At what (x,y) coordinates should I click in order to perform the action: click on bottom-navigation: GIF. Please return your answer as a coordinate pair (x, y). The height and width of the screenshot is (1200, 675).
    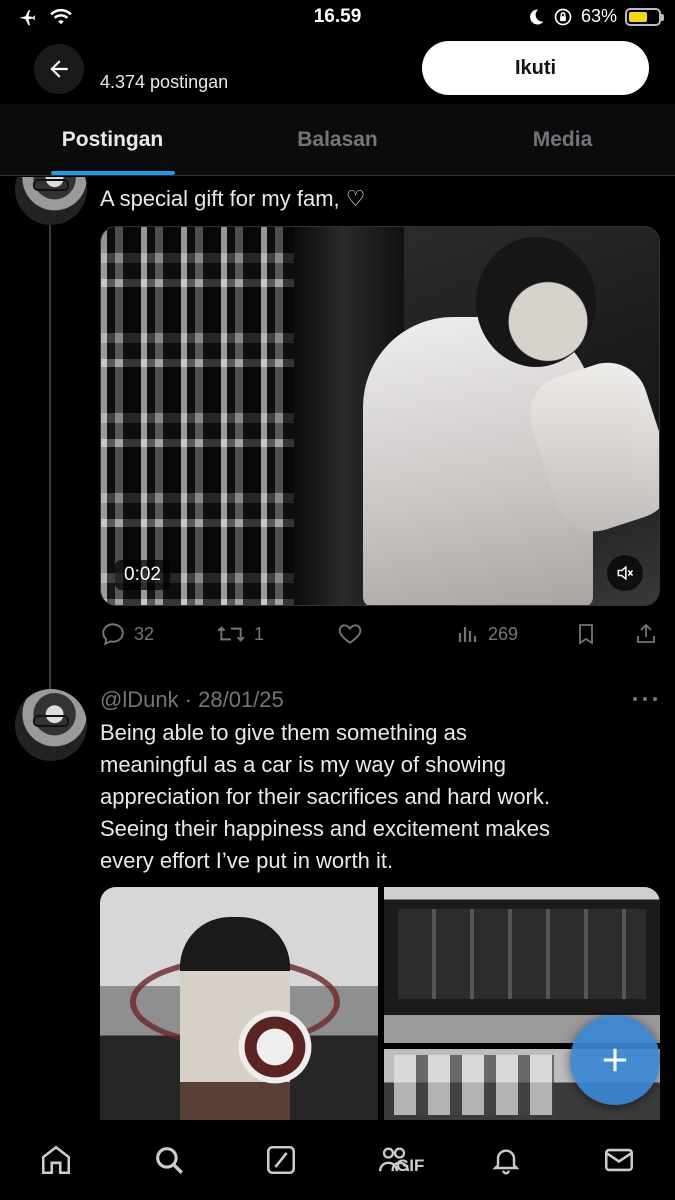
    Looking at the image, I should click on (337, 1160).